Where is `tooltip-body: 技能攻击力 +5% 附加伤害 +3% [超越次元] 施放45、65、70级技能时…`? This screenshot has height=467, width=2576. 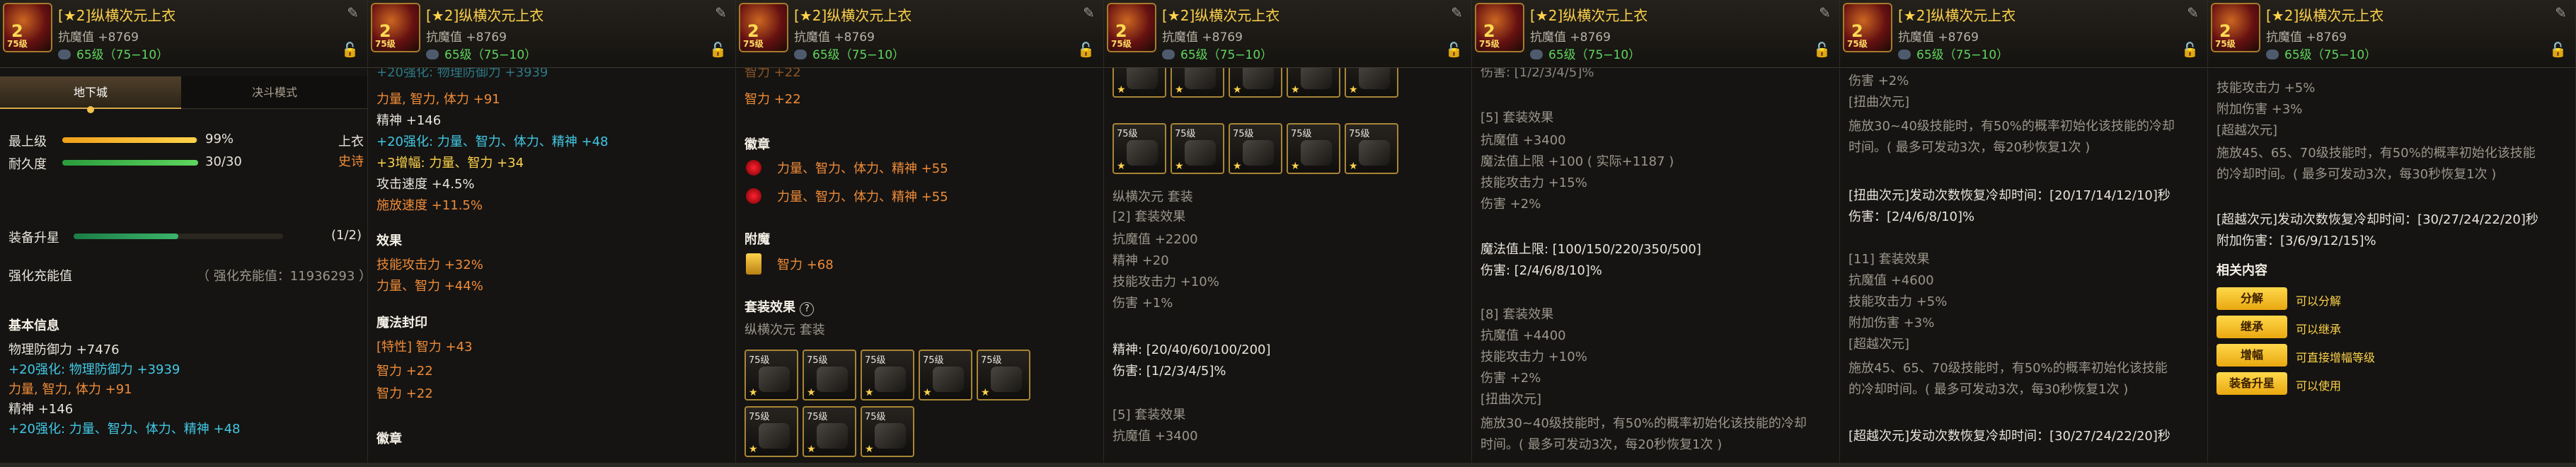
tooltip-body: 技能攻击力 +5% 附加伤害 +3% [超越次元] 施放45、65、70级技能时… is located at coordinates (2391, 267).